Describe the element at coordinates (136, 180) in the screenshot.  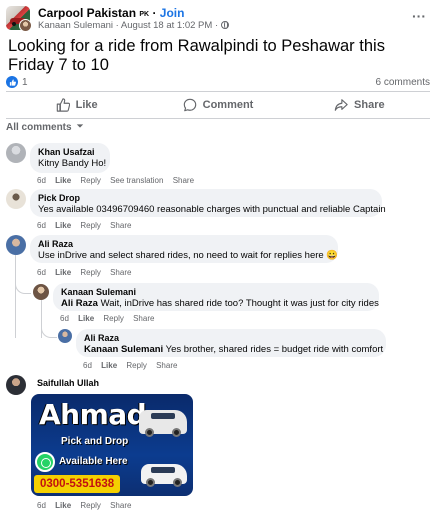
I see `see-translation-button: See translation` at that location.